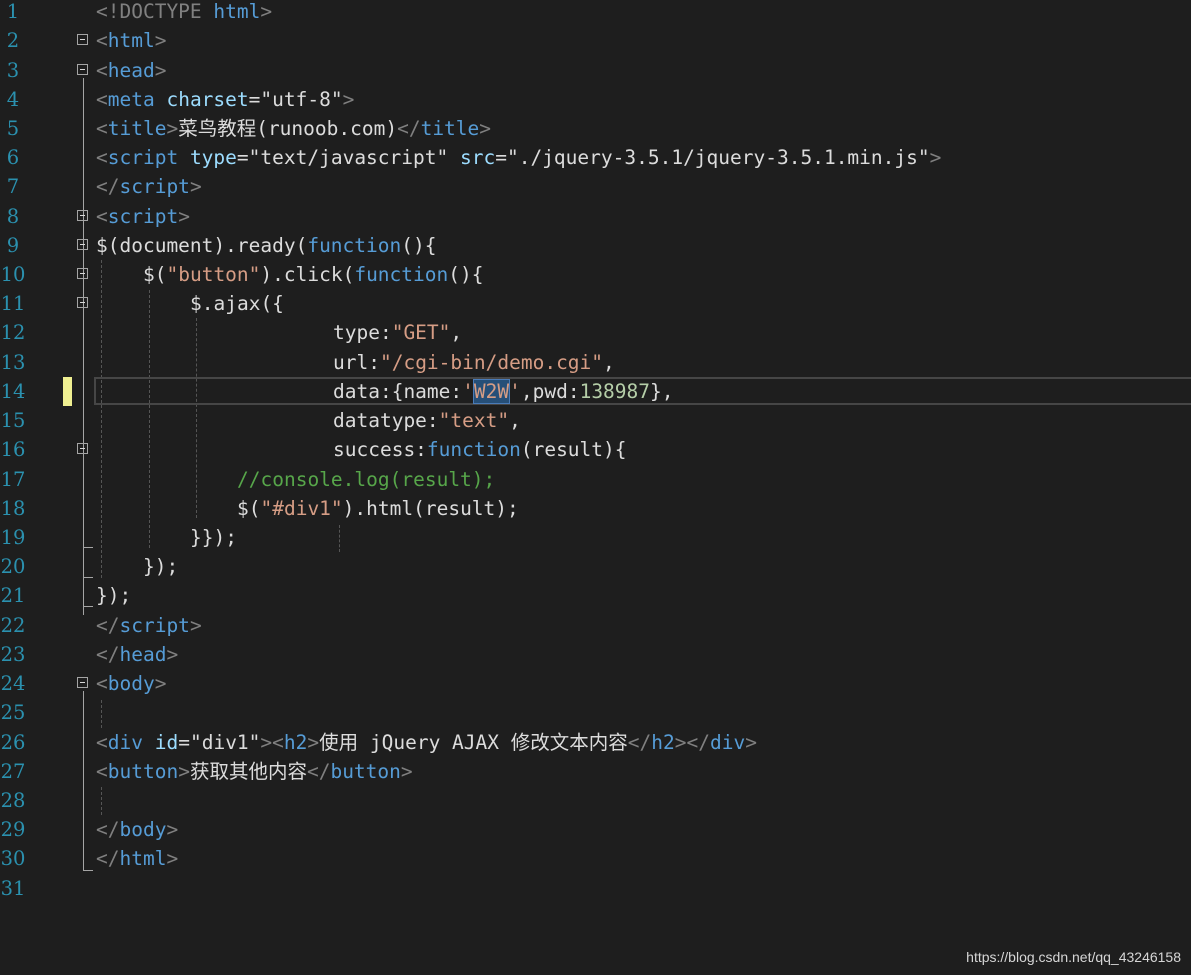  What do you see at coordinates (473, 449) in the screenshot?
I see `token: function` at bounding box center [473, 449].